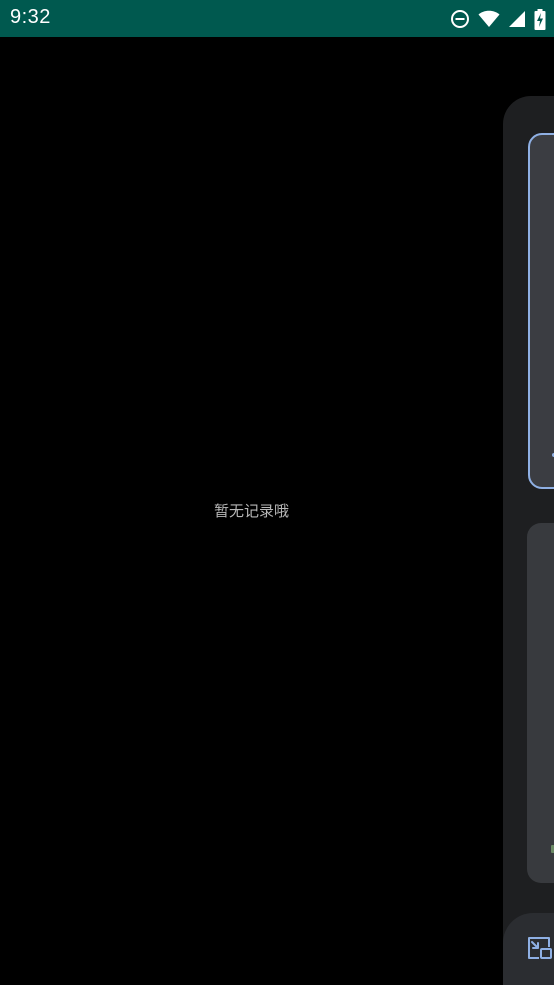 This screenshot has height=985, width=554. I want to click on do-not-disturb-icon, so click(460, 19).